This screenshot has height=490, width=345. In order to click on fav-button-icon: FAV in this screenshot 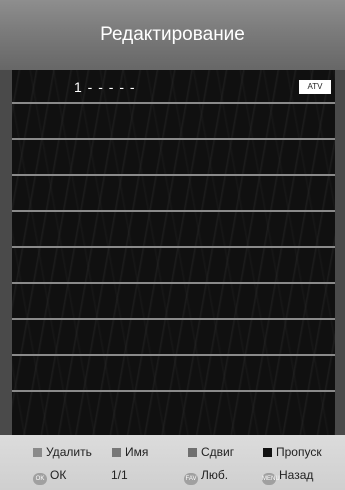, I will do `click(191, 479)`.